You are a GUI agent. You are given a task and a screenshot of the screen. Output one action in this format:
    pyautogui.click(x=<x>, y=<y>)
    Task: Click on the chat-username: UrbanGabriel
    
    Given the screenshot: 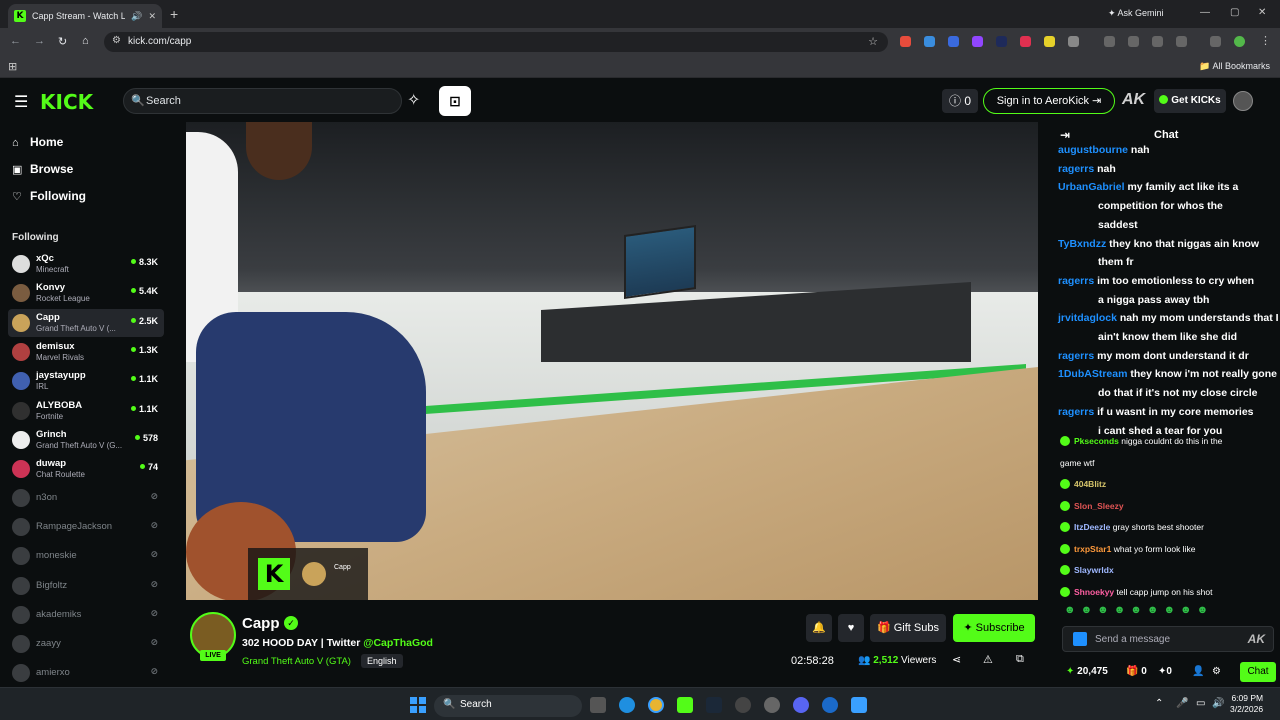 What is the action you would take?
    pyautogui.click(x=1091, y=187)
    